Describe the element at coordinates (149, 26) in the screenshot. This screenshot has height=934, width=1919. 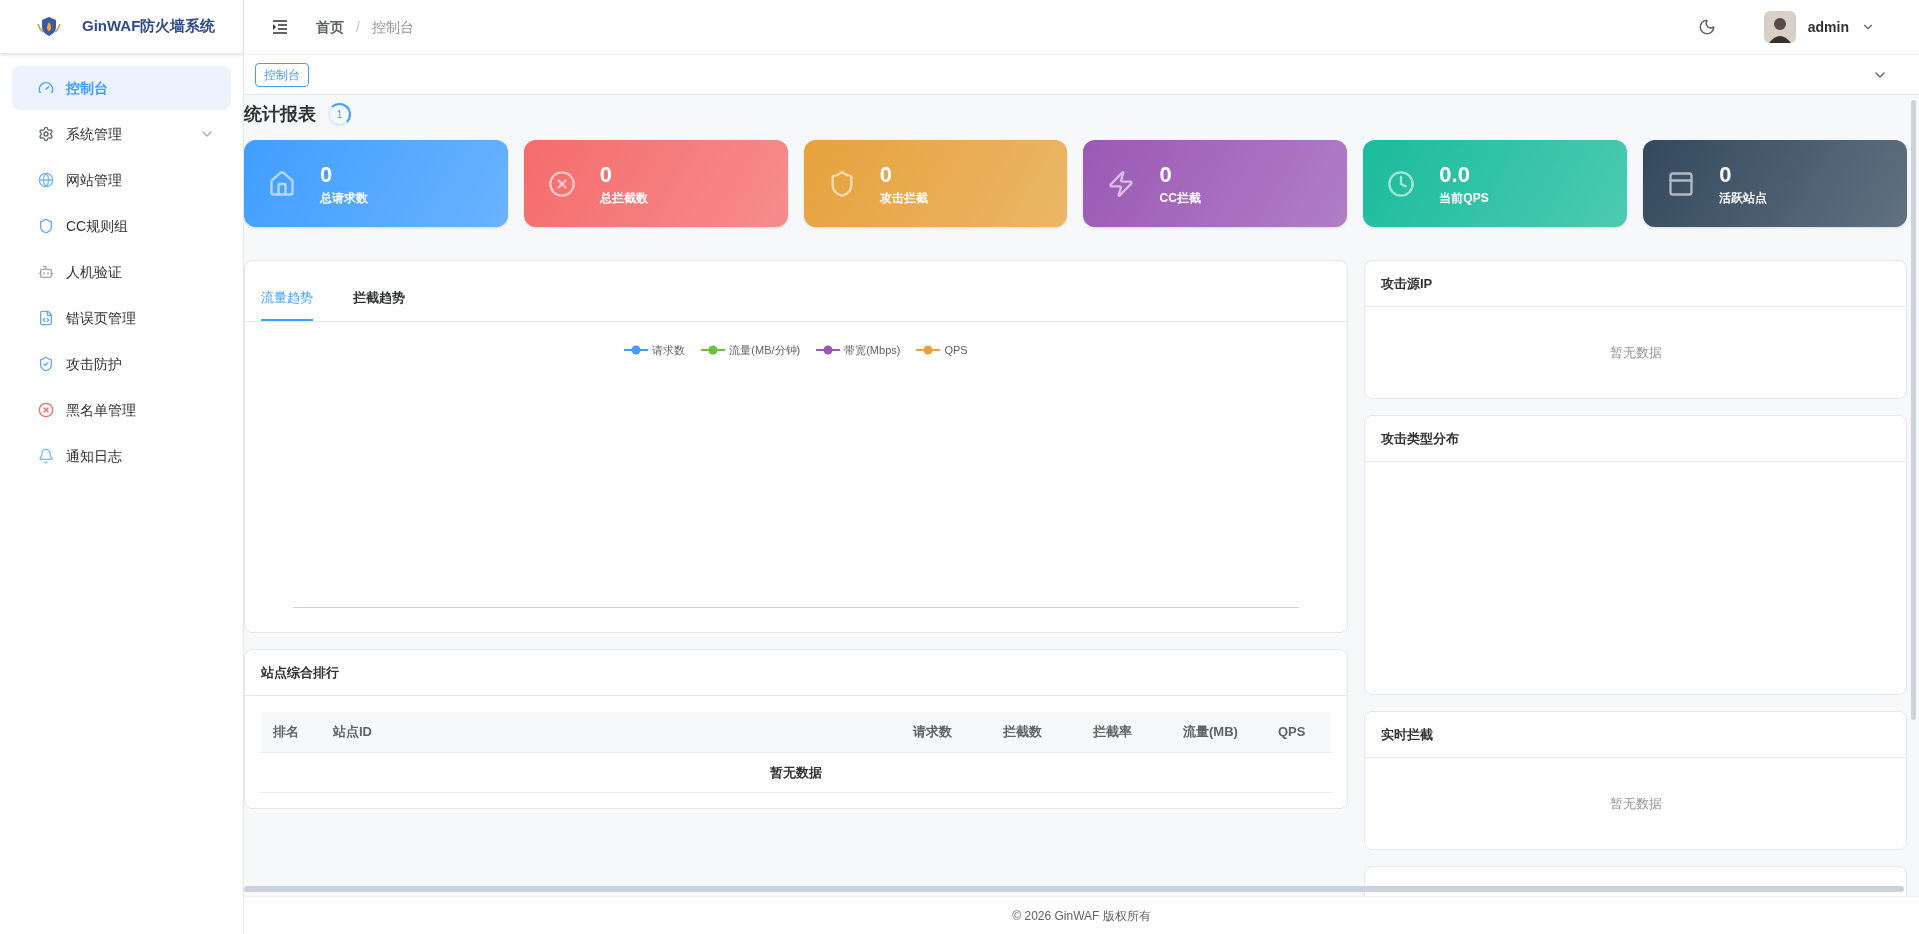
I see `brand-title: GinWAF防火墙系统` at that location.